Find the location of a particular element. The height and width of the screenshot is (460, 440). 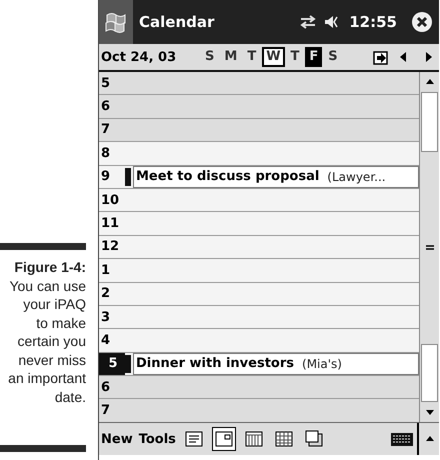

window-title: Calendar is located at coordinates (177, 22).